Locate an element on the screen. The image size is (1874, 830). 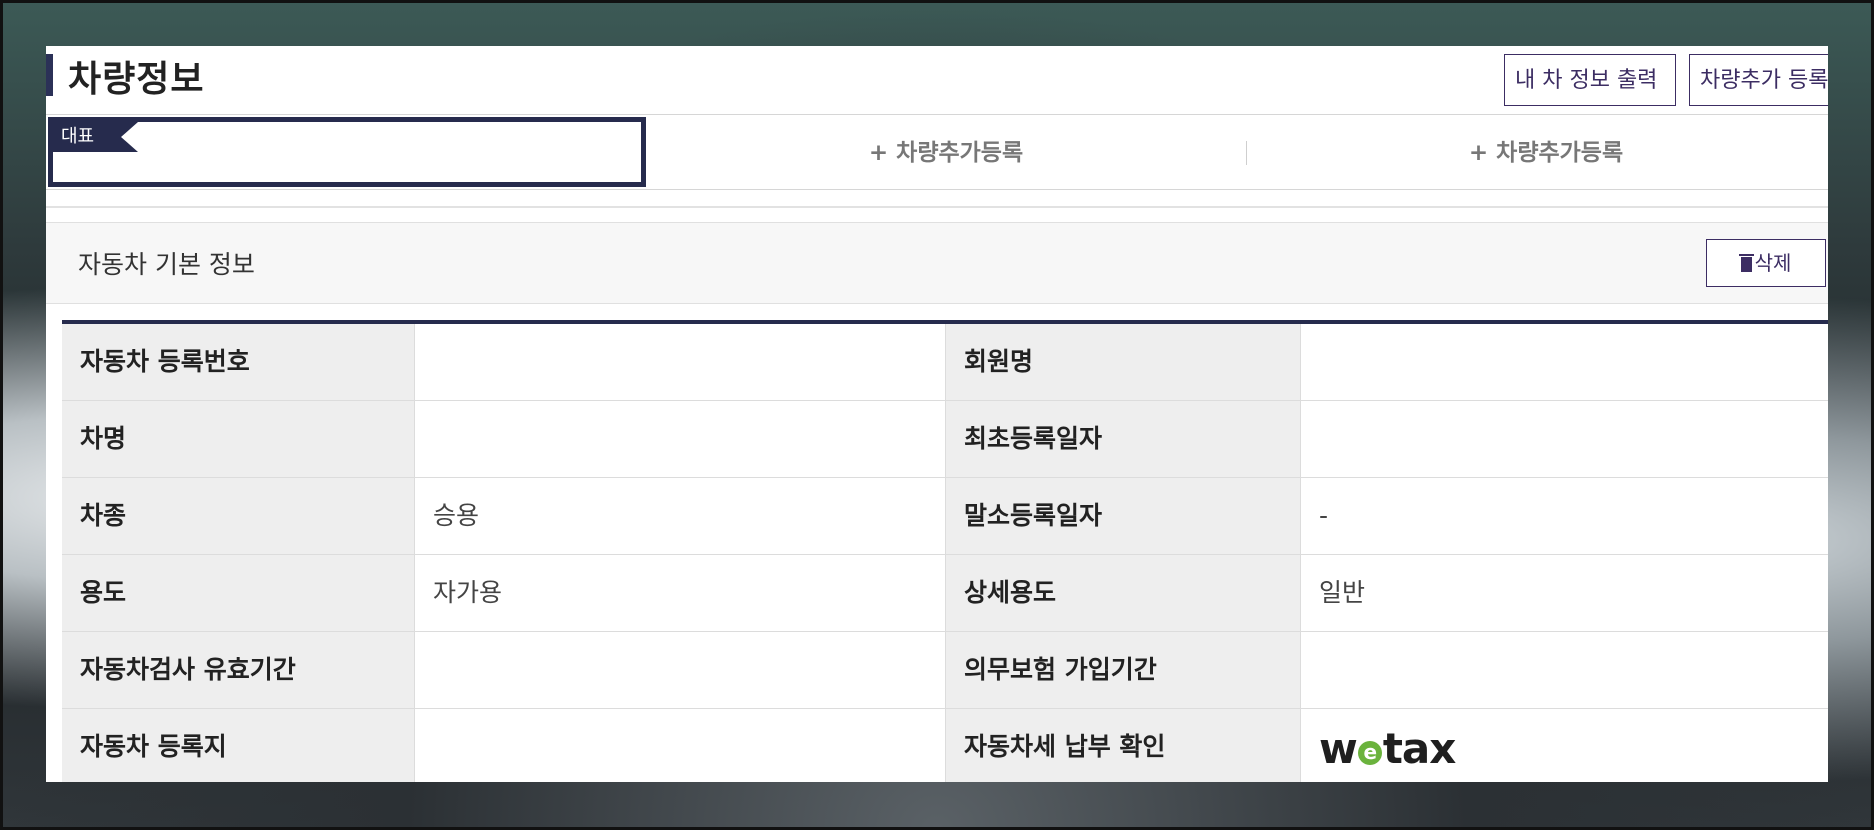
delete-button: 삭제 is located at coordinates (1766, 263).